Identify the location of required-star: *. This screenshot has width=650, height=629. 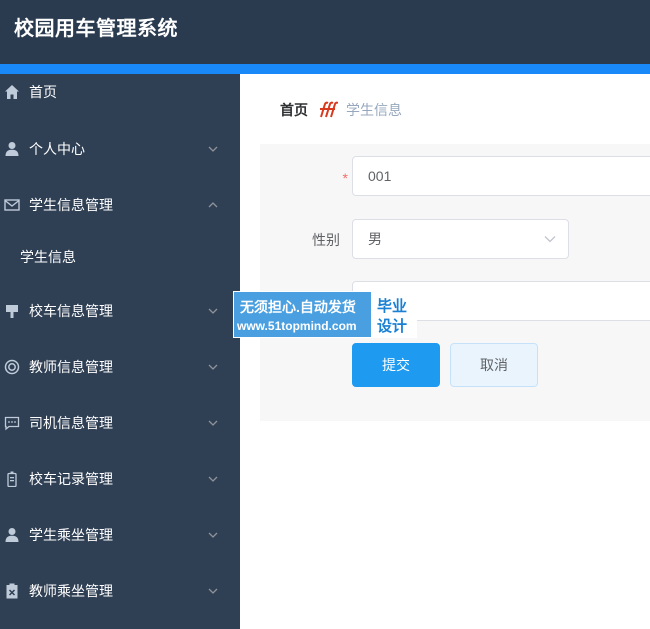
(345, 178).